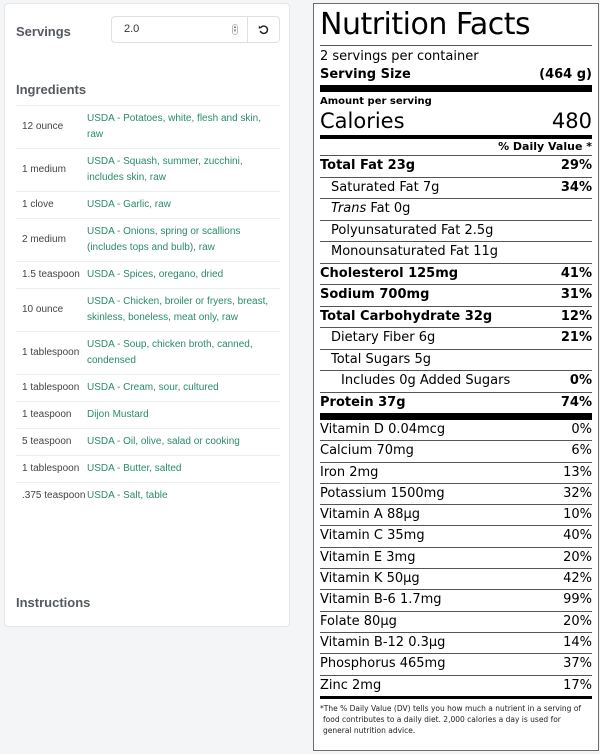 Image resolution: width=600 pixels, height=754 pixels. I want to click on vitamin-daily-value: 42%, so click(577, 579).